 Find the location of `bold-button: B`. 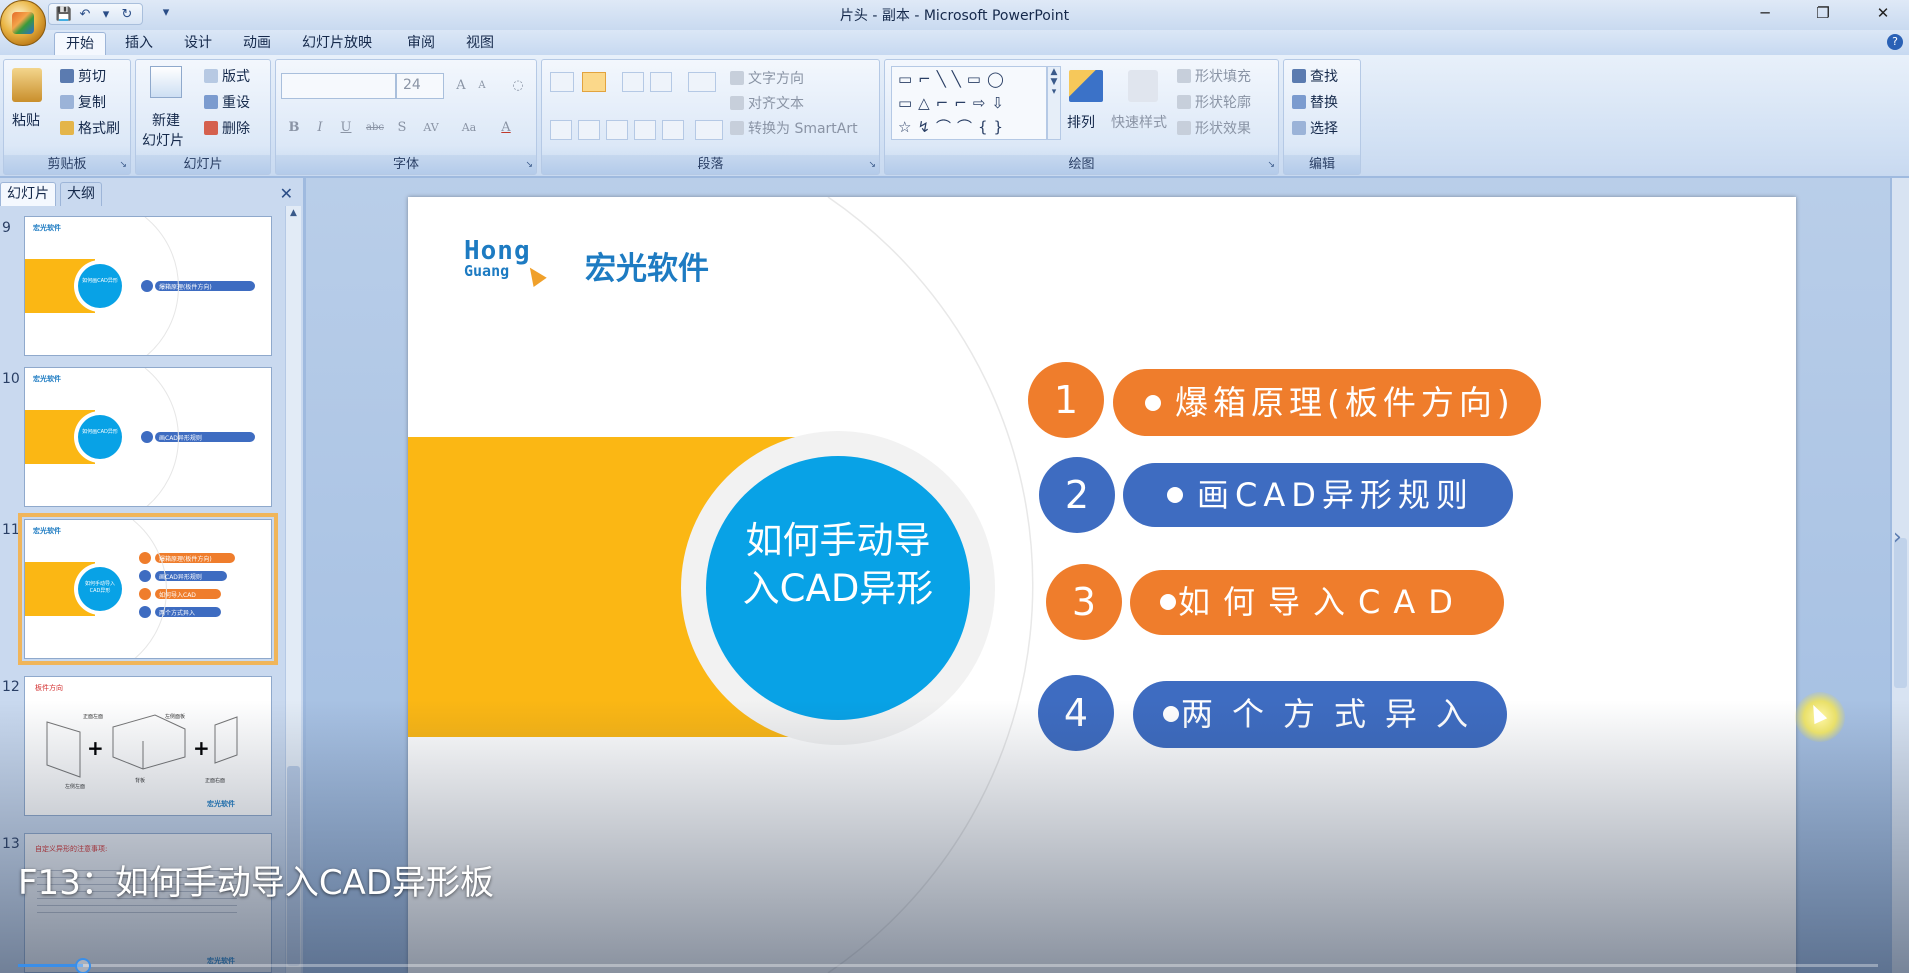

bold-button: B is located at coordinates (294, 128).